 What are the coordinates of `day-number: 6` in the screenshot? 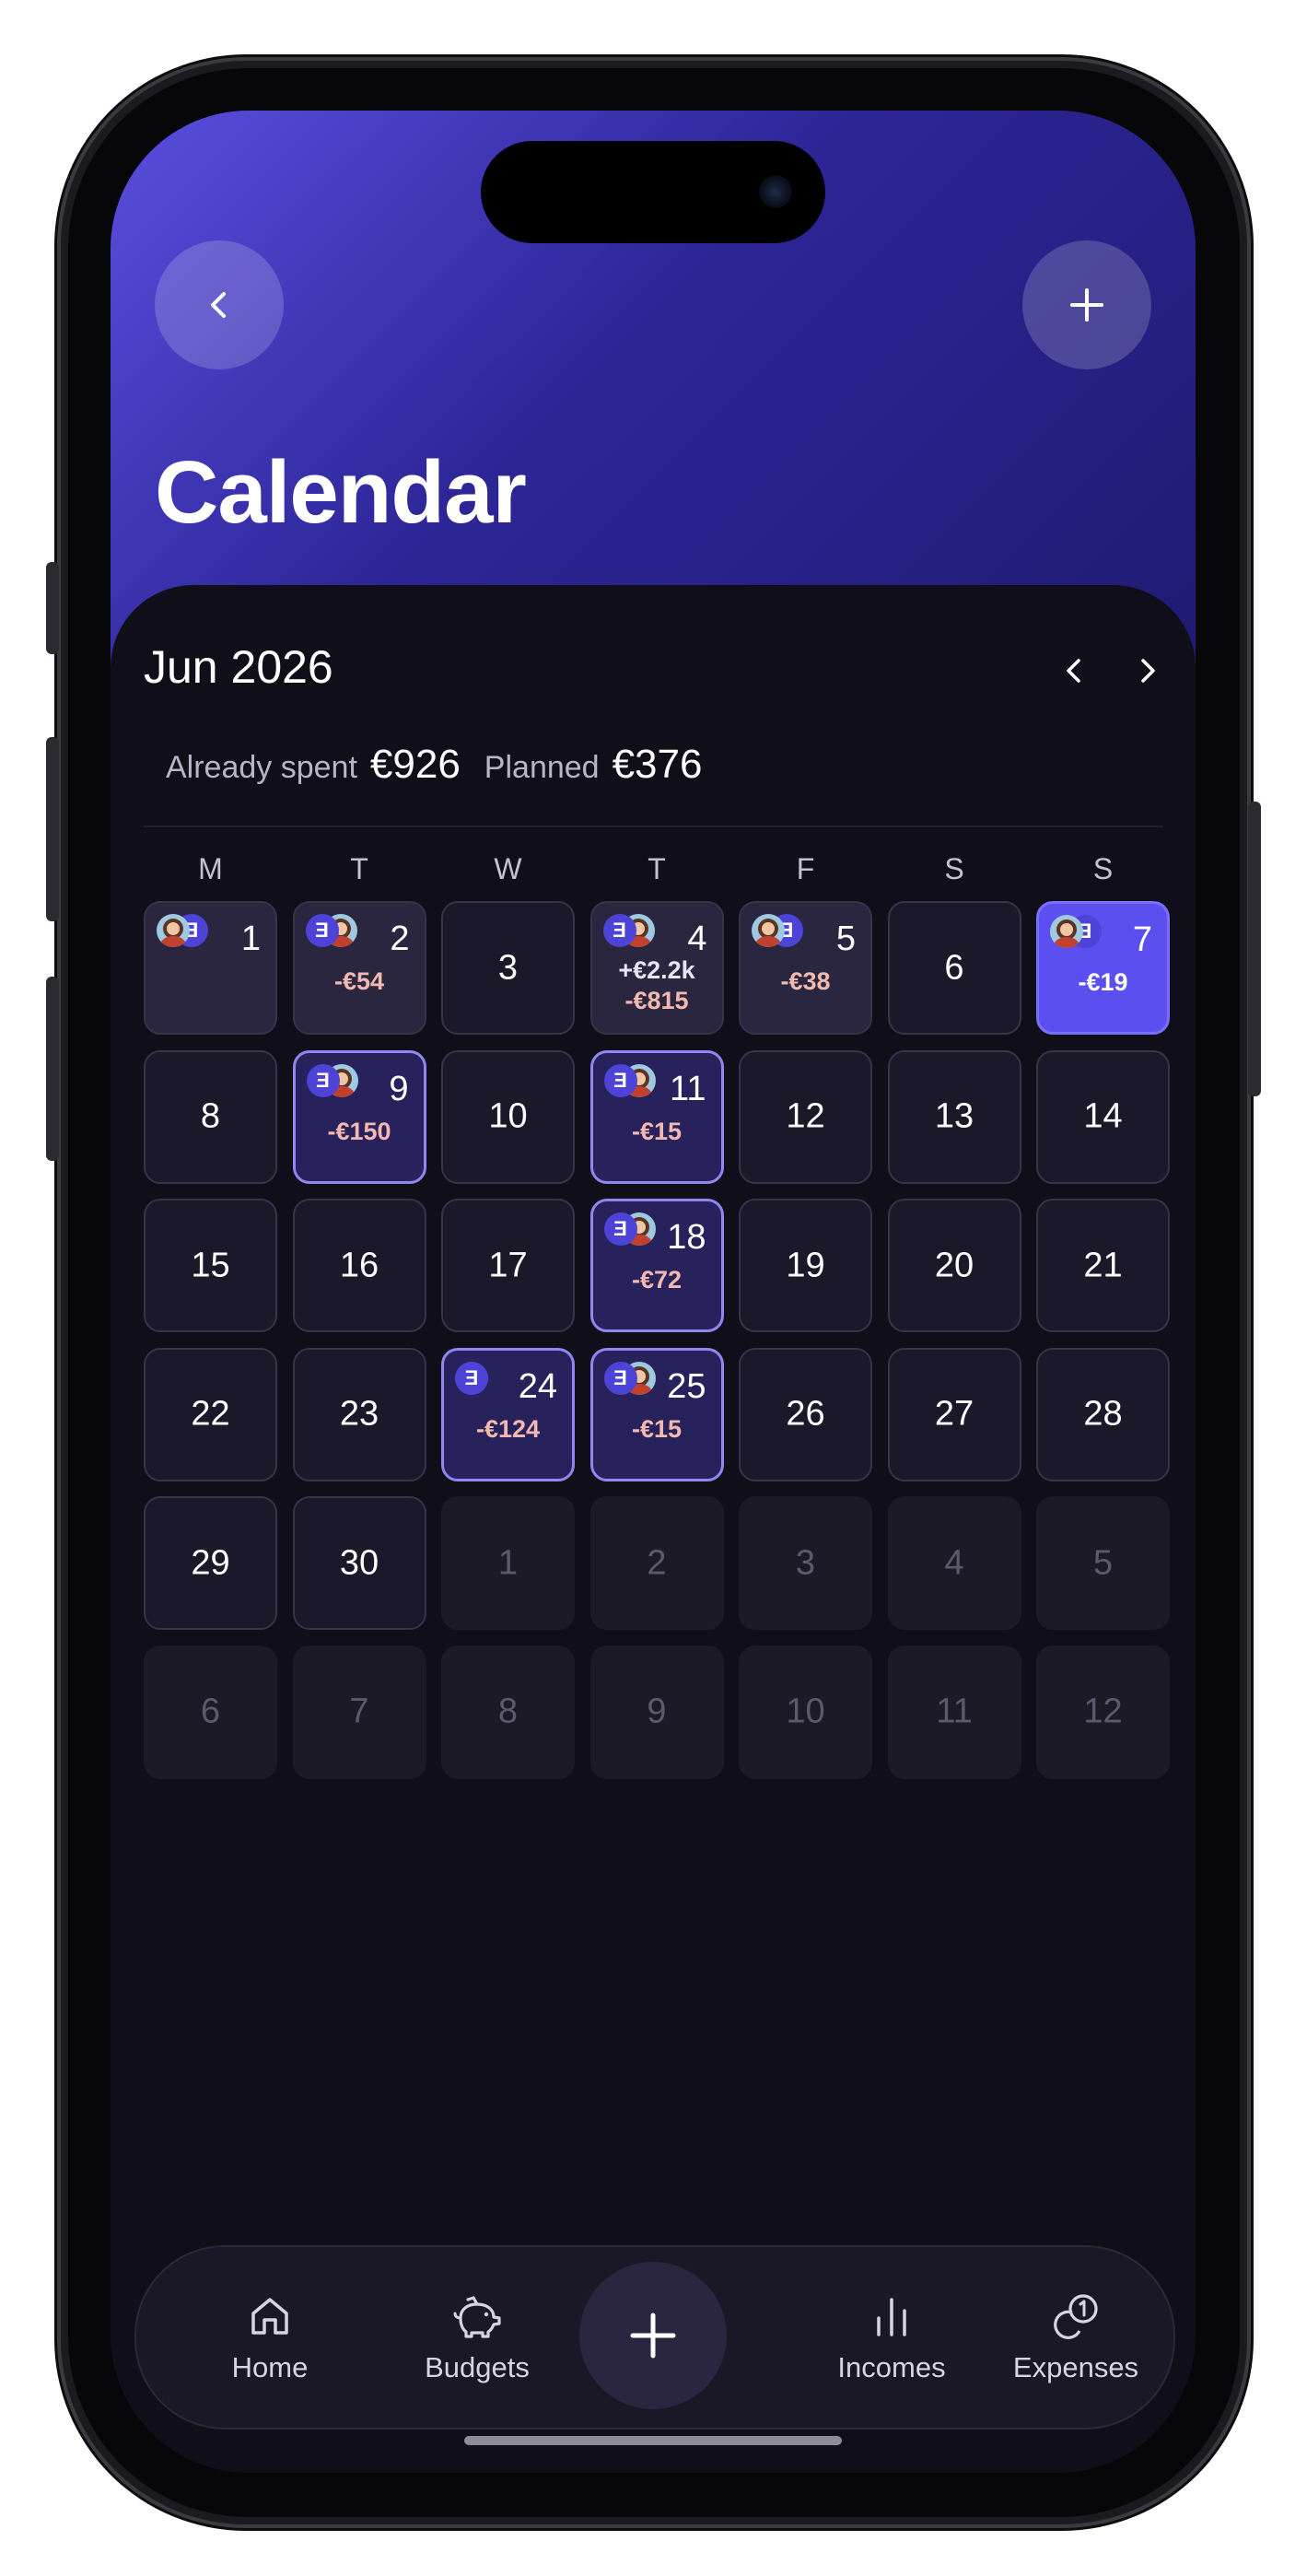 It's located at (211, 1711).